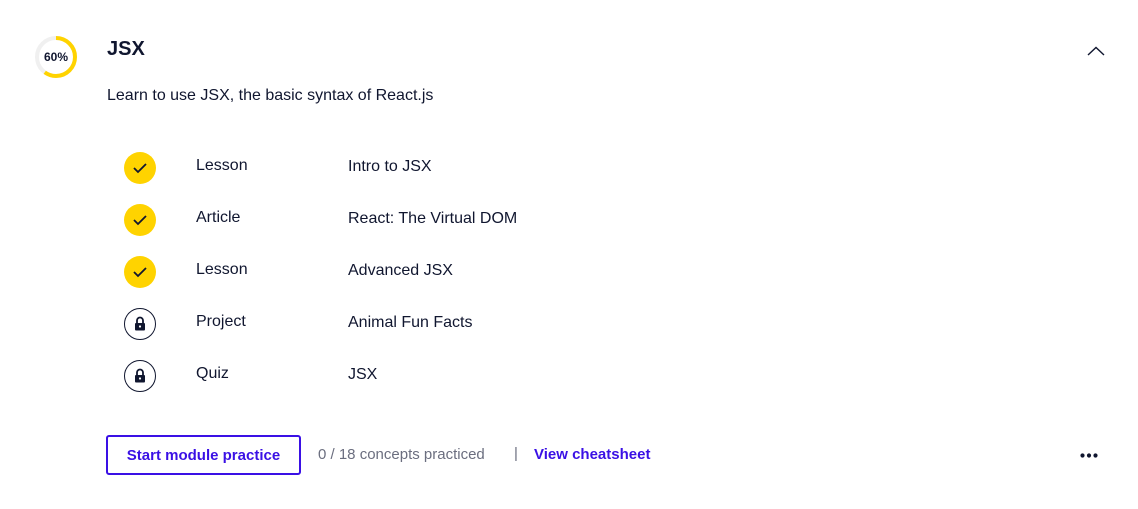 The image size is (1138, 509). Describe the element at coordinates (362, 375) in the screenshot. I see `item-name-link: JSX` at that location.